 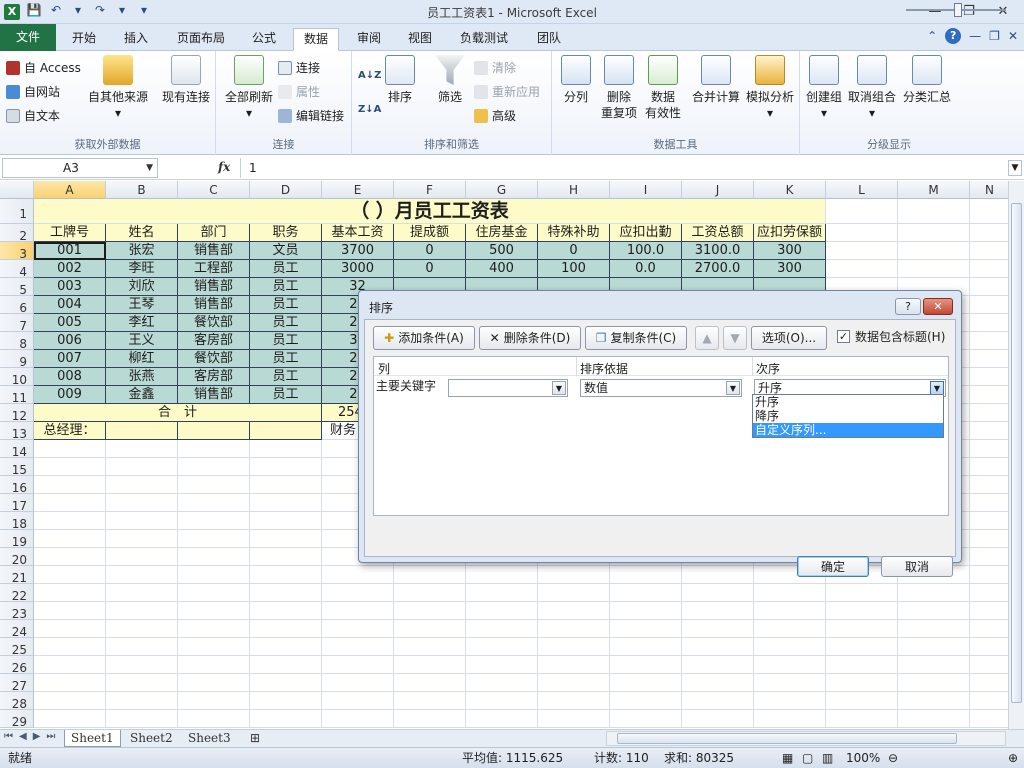 I want to click on order-option-descending: 降序, so click(x=848, y=416).